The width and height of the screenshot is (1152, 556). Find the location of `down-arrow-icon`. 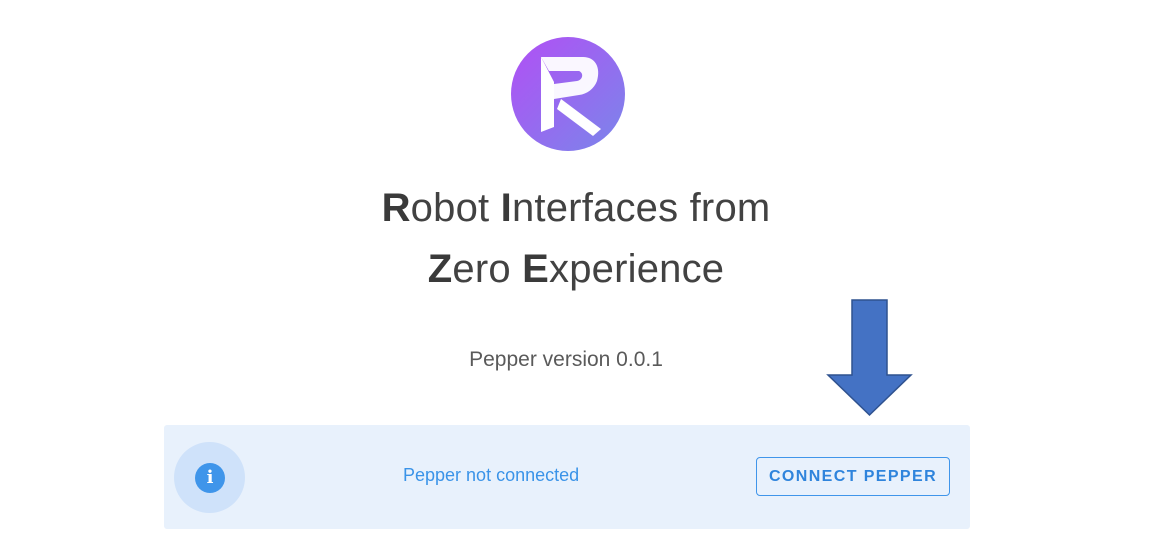

down-arrow-icon is located at coordinates (870, 359).